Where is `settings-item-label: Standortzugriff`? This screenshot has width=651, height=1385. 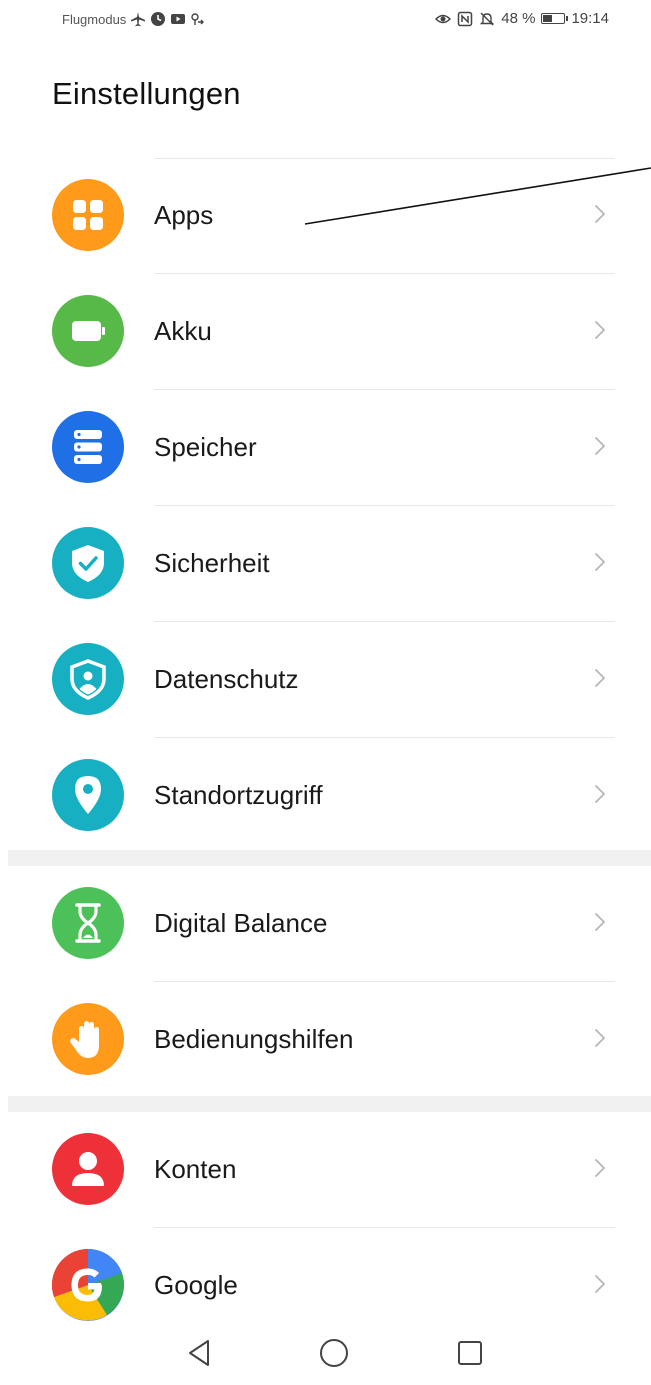
settings-item-label: Standortzugriff is located at coordinates (238, 795).